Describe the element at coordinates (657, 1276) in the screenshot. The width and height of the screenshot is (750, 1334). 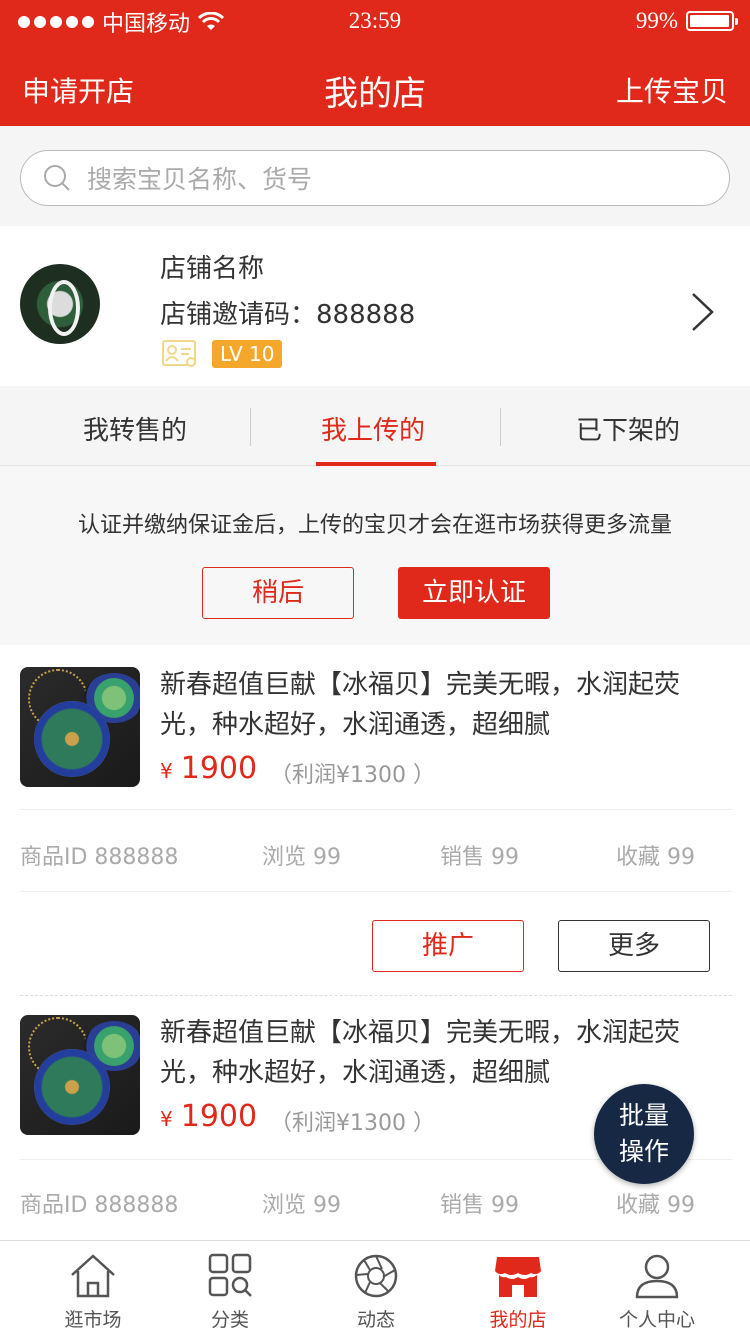
I see `user-icon` at that location.